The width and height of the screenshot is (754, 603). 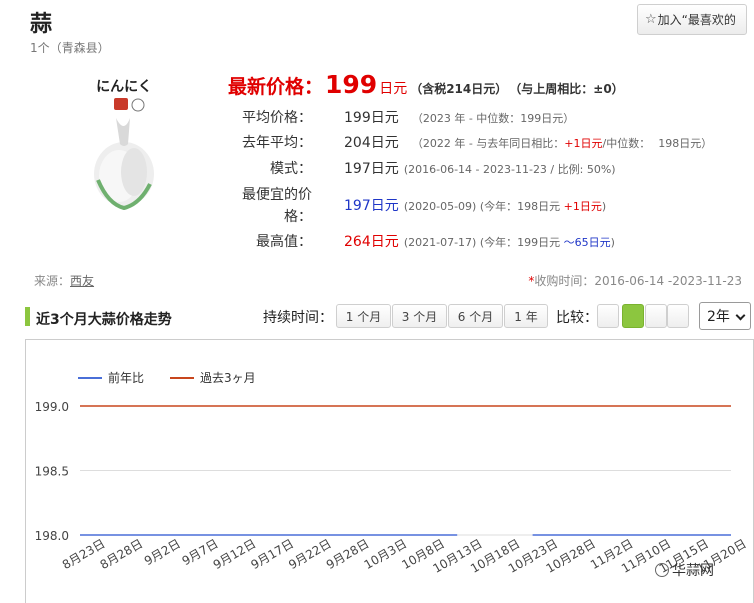 I want to click on compare-label: 比较：, so click(x=577, y=318).